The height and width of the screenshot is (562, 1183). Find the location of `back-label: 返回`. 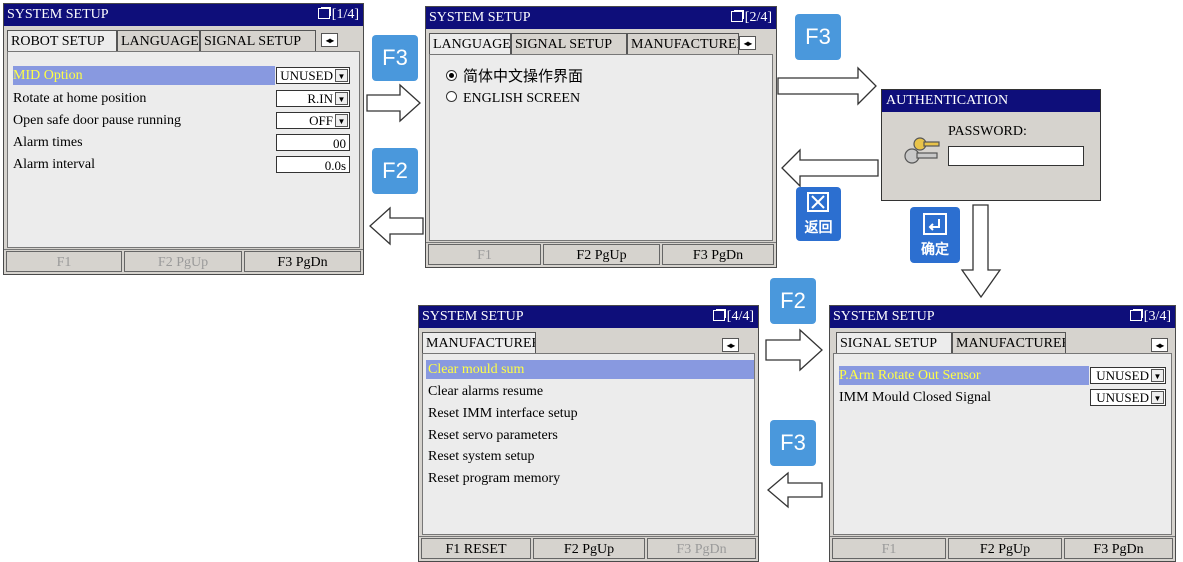

back-label: 返回 is located at coordinates (818, 228).